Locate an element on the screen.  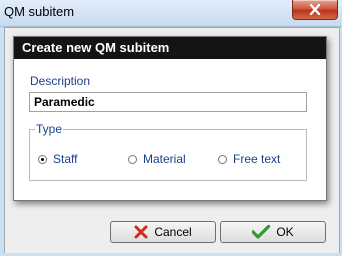
type-radio-material: Material is located at coordinates (157, 159).